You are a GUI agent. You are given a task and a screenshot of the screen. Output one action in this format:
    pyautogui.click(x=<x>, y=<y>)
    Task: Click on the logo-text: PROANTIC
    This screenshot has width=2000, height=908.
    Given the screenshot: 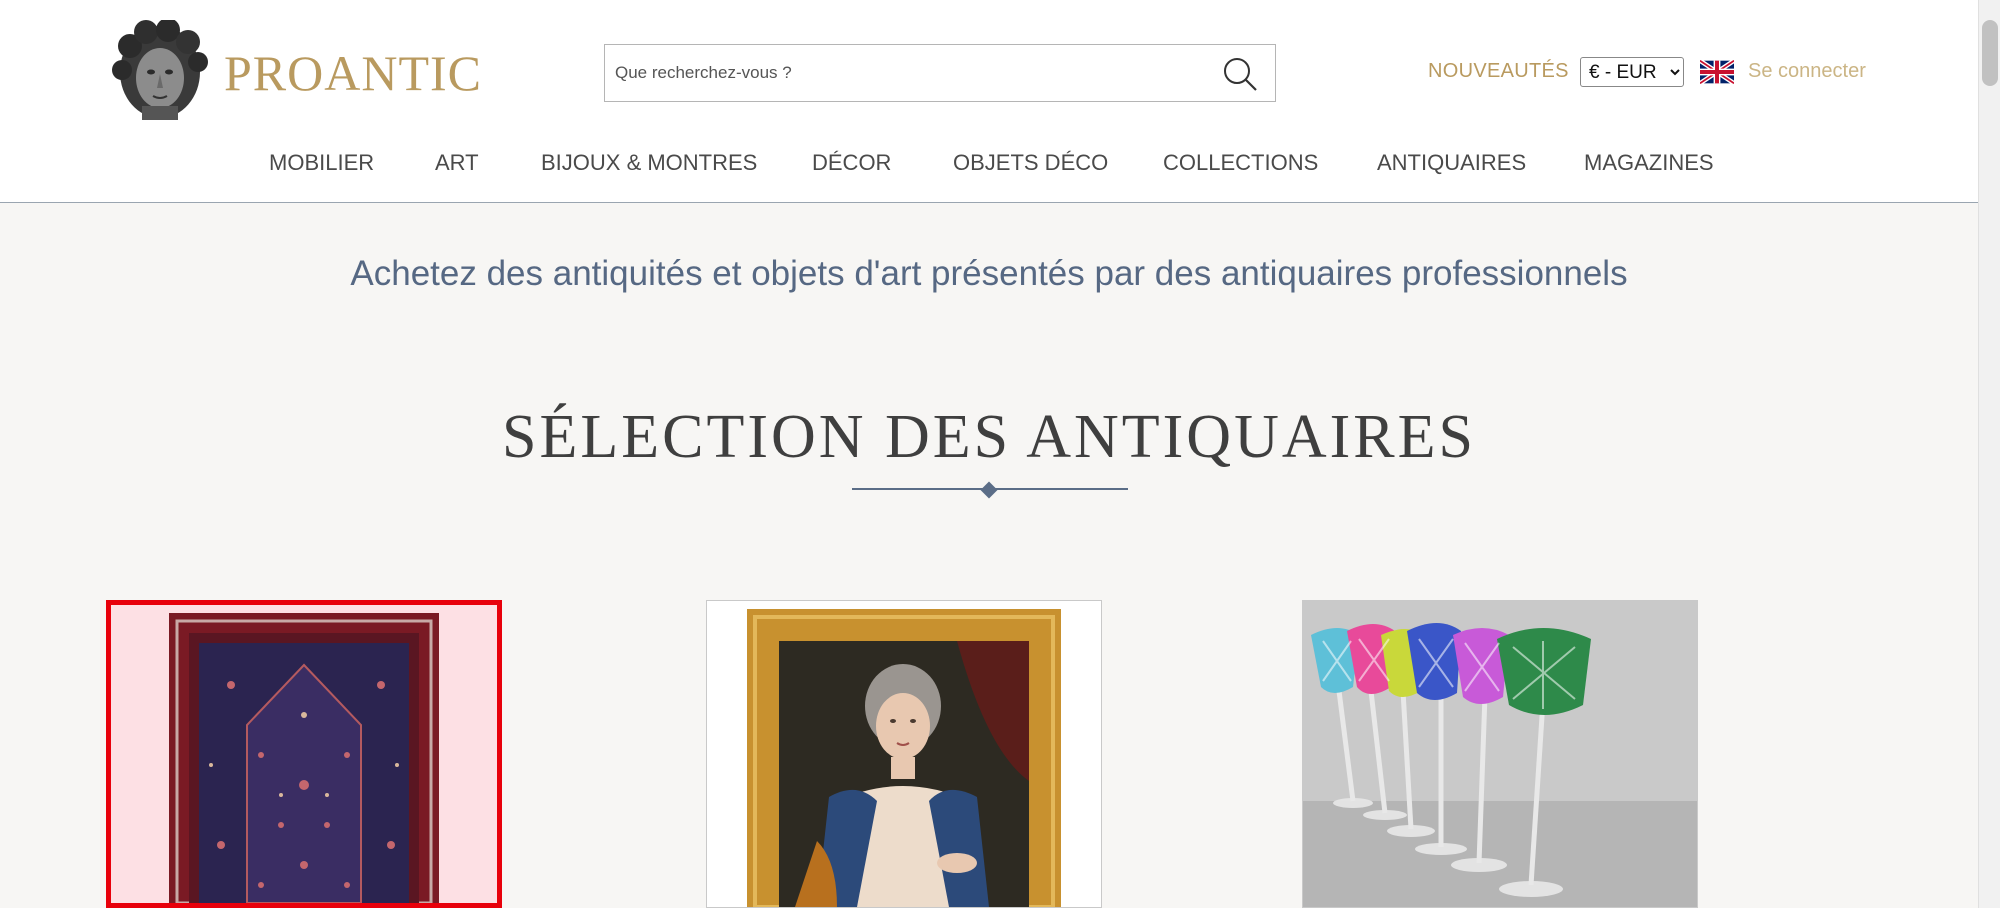 What is the action you would take?
    pyautogui.click(x=353, y=73)
    